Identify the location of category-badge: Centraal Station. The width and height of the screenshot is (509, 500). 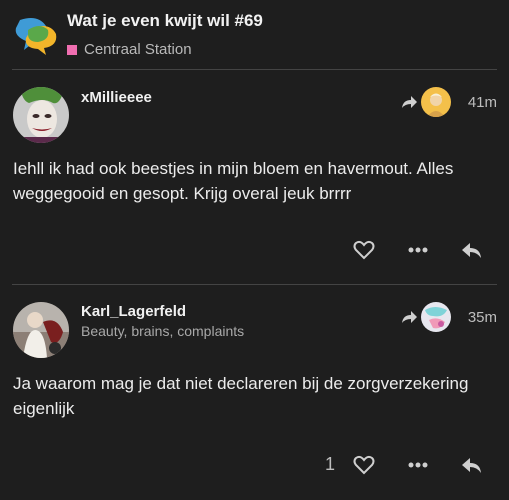
(129, 49).